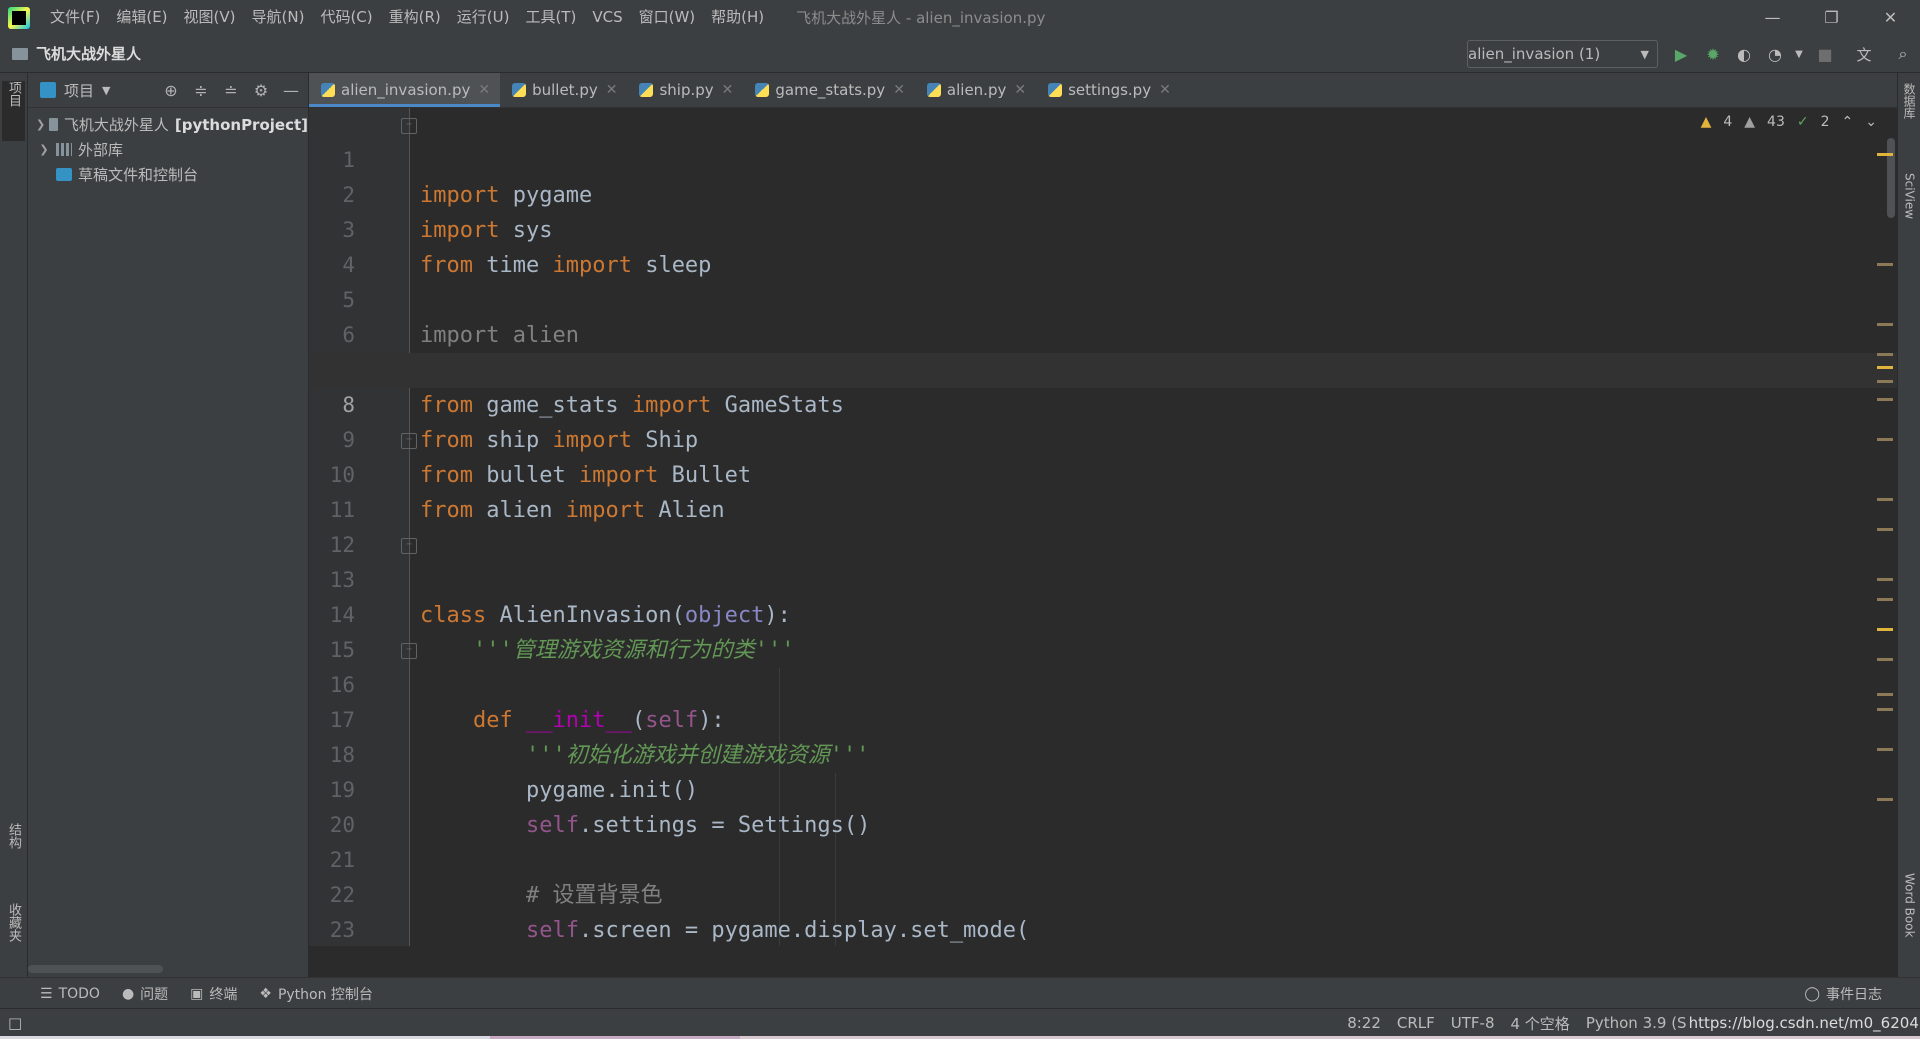  I want to click on tab-alien-invasion: alien_invasion.py ✕, so click(405, 90).